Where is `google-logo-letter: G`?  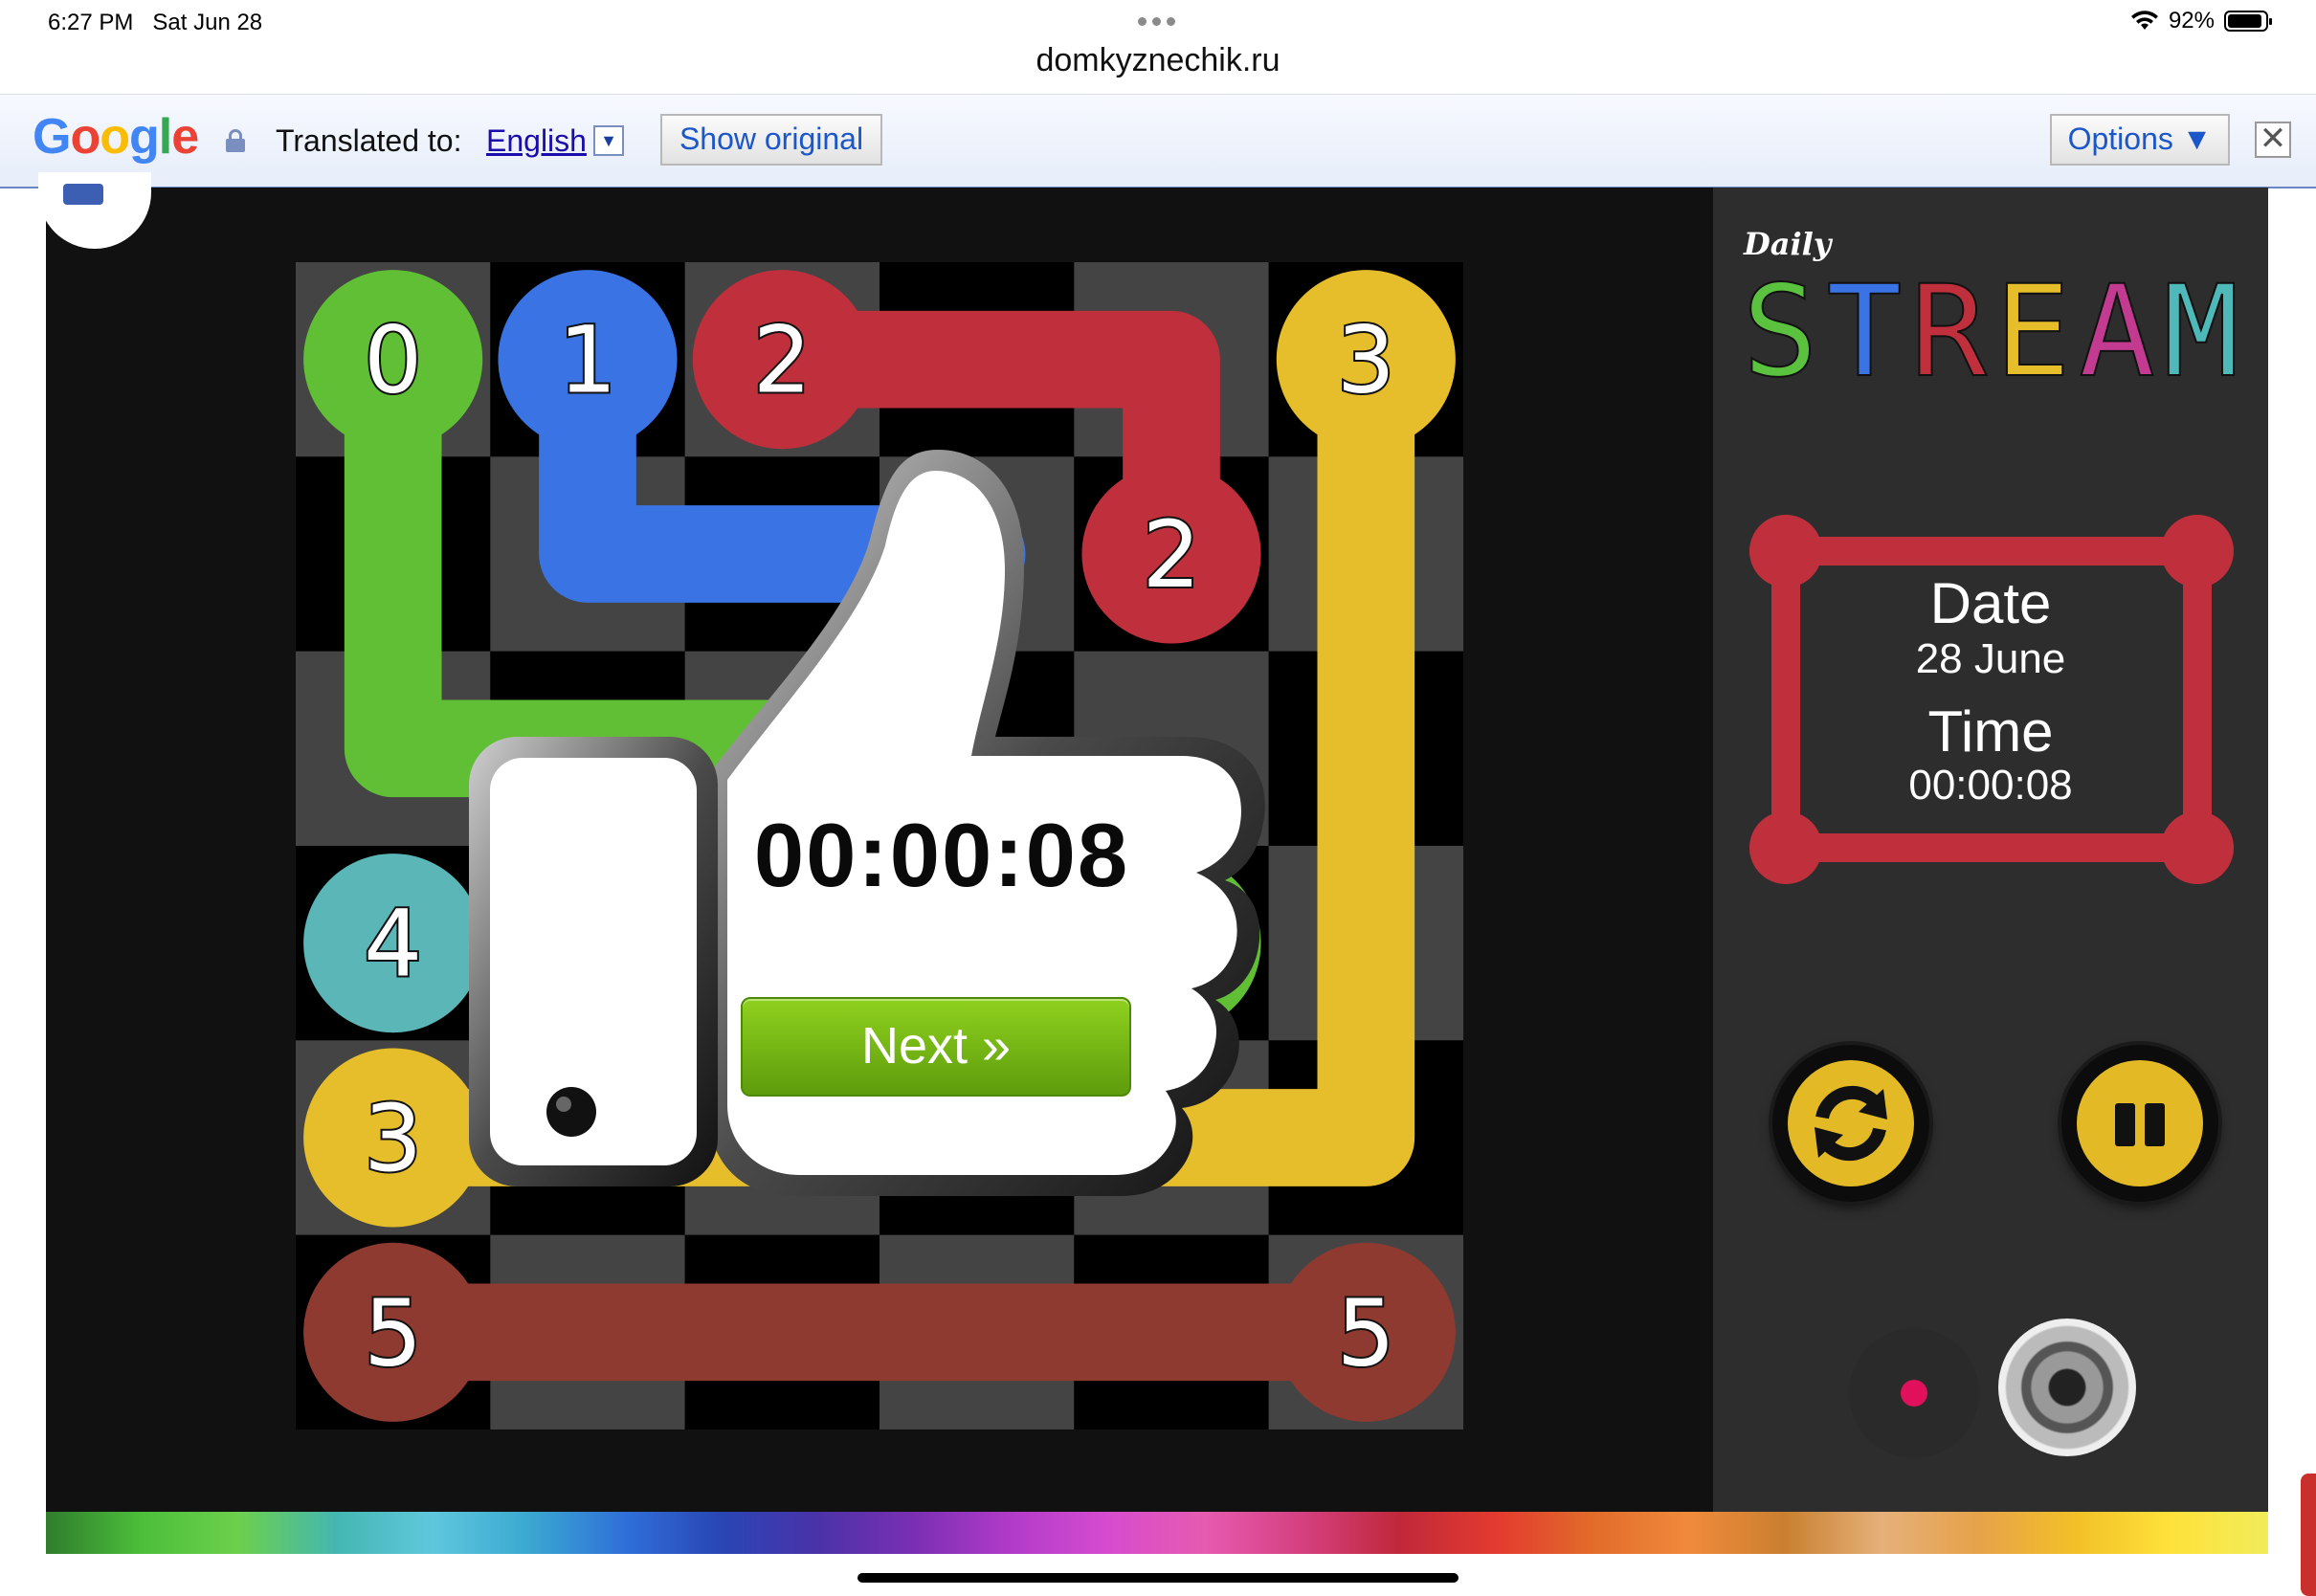
google-logo-letter: G is located at coordinates (52, 137).